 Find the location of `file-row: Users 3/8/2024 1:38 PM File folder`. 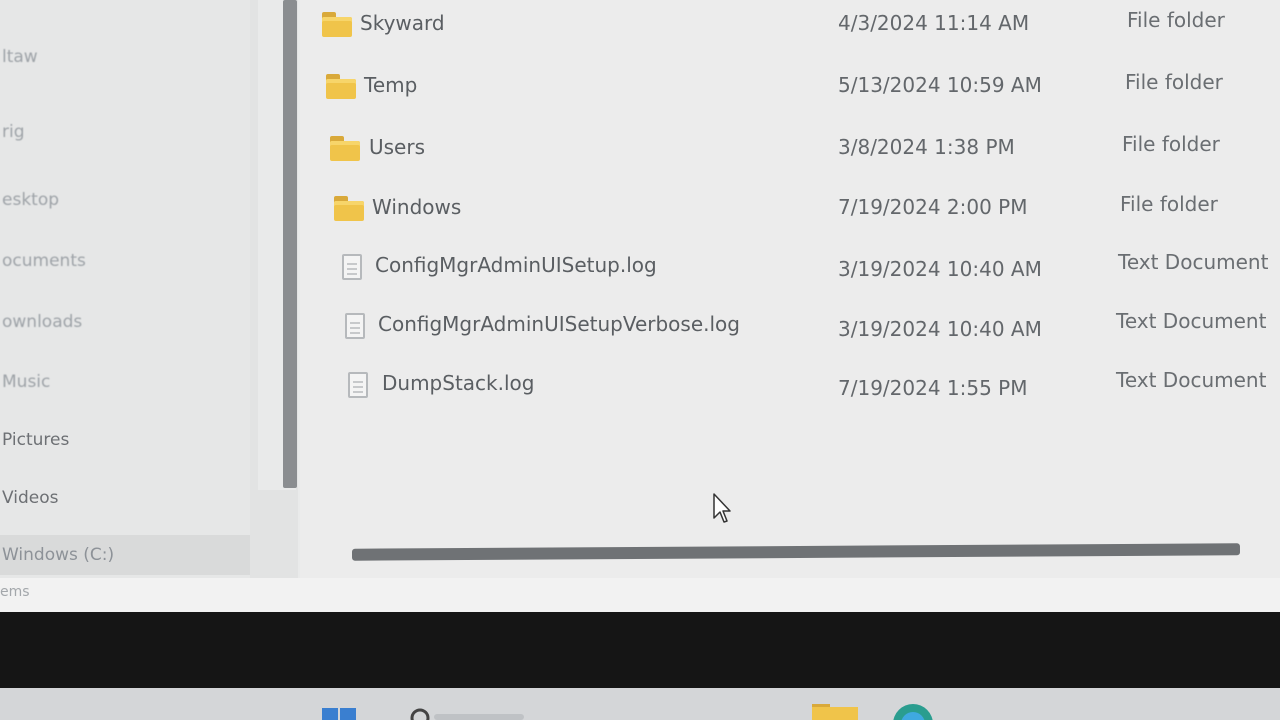

file-row: Users 3/8/2024 1:38 PM File folder is located at coordinates (790, 151).